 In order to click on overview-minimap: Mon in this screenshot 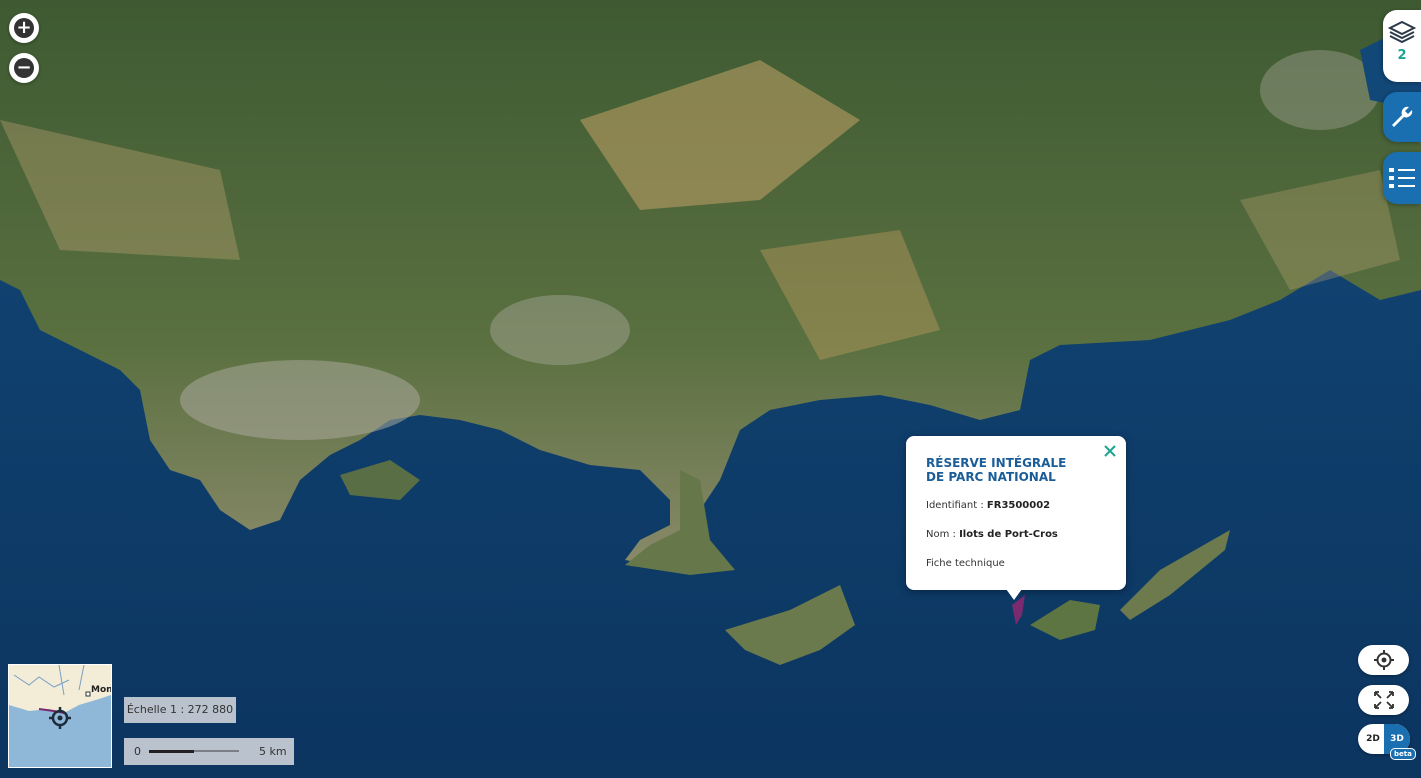, I will do `click(60, 716)`.